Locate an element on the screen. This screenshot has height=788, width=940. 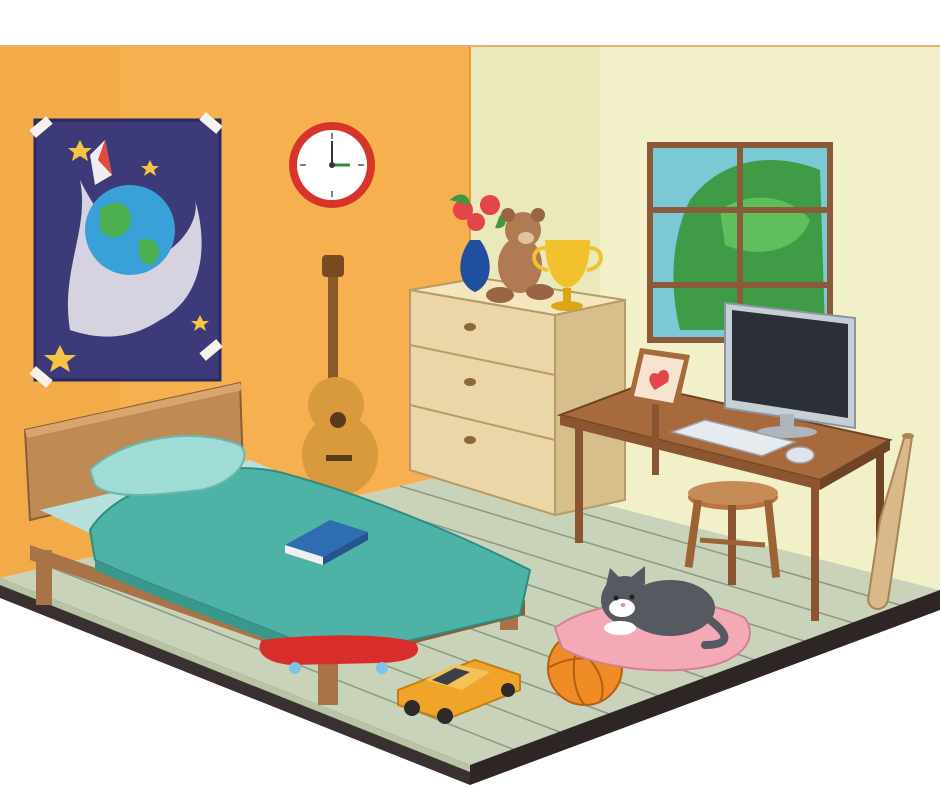
dresser is located at coordinates (517, 396).